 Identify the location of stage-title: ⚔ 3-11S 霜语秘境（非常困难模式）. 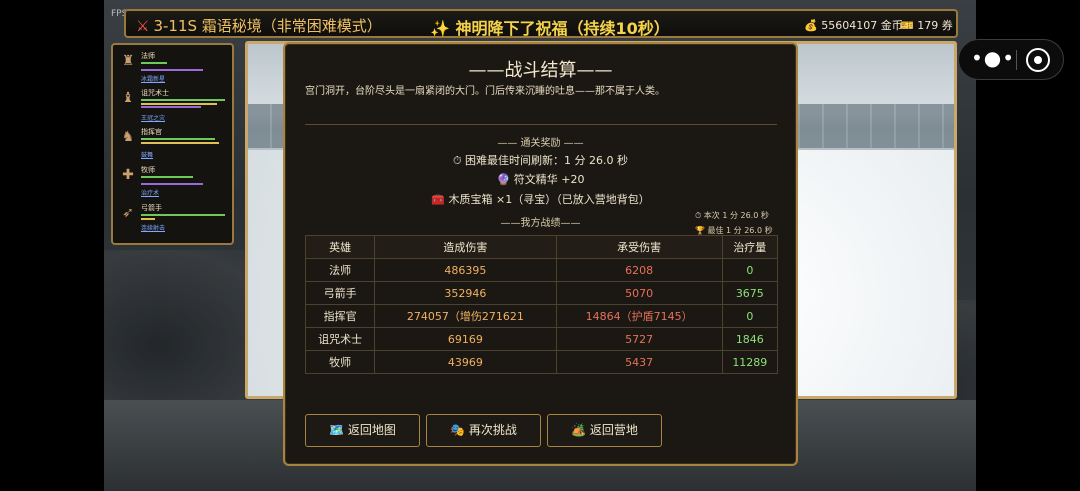
(259, 25).